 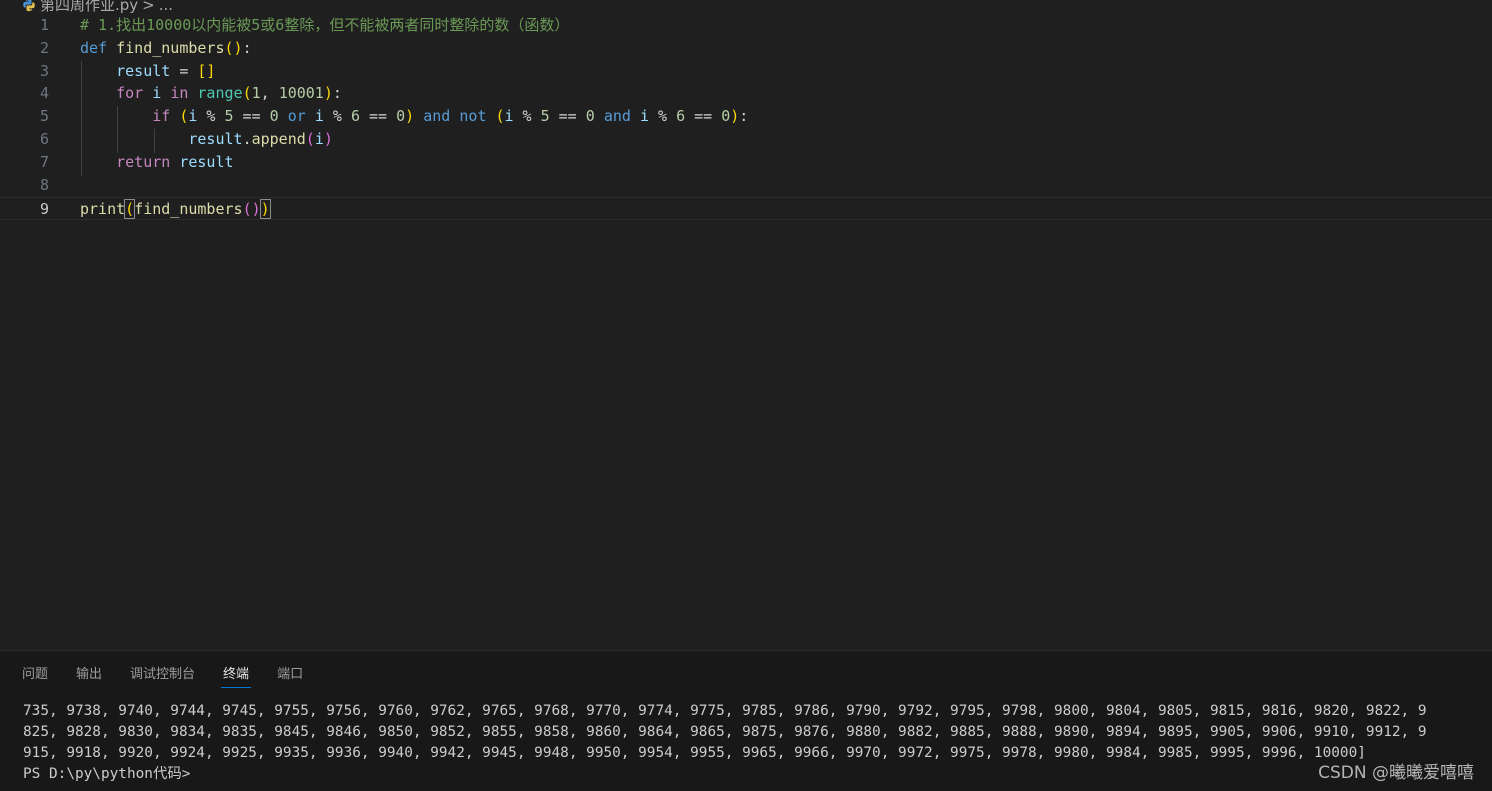 I want to click on code-line: 9 print(find_numbers()), so click(x=746, y=208).